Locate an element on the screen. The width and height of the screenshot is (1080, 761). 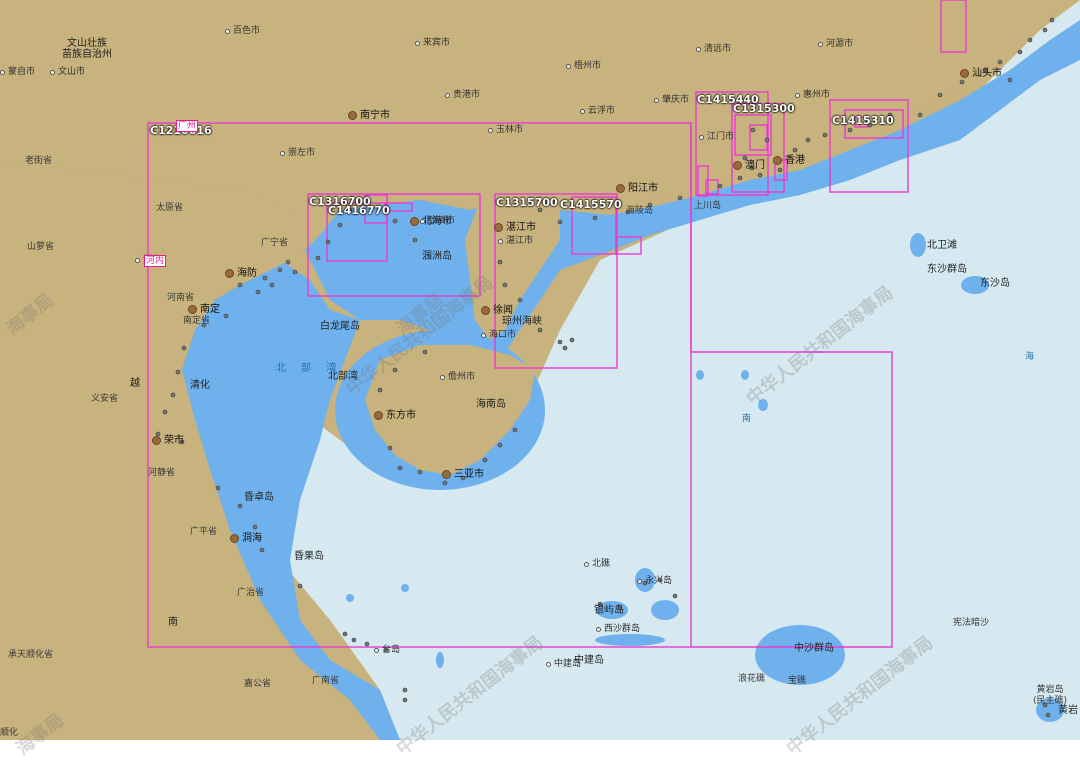
label-guangning: 广宁省 is located at coordinates (275, 243).